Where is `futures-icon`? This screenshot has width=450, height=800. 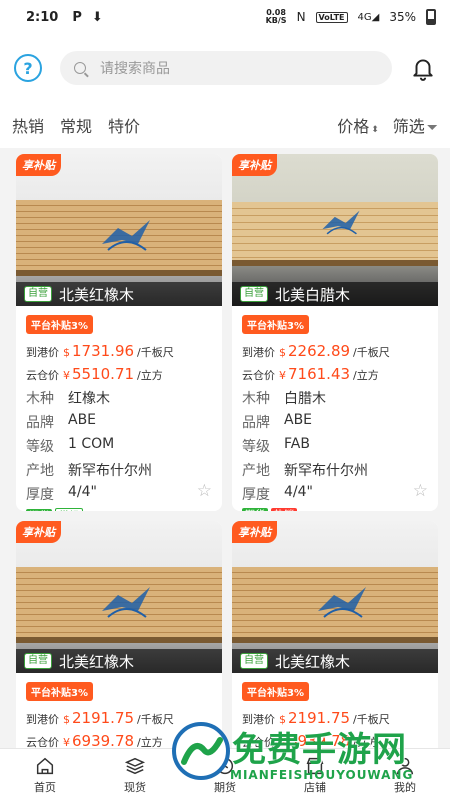 futures-icon is located at coordinates (225, 765).